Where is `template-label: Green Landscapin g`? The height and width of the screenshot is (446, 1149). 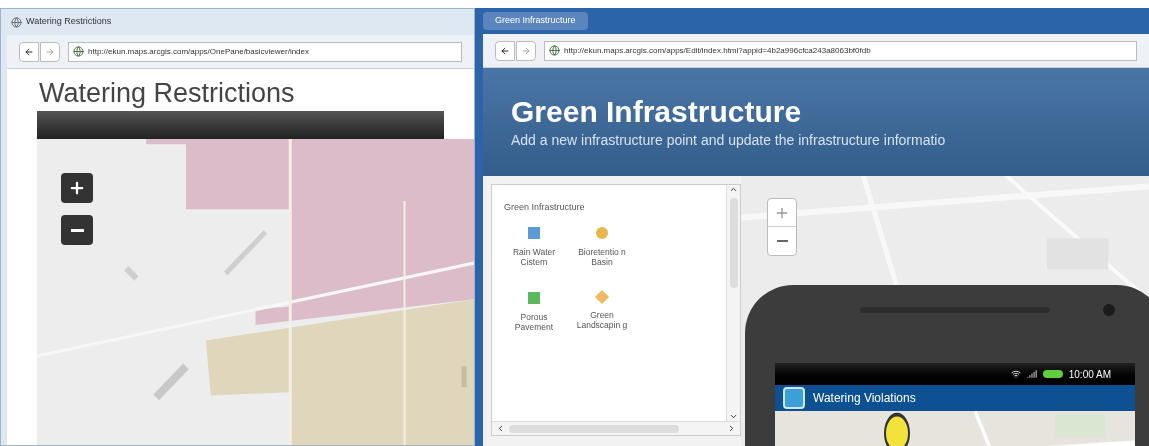
template-label: Green Landscapin g is located at coordinates (602, 320).